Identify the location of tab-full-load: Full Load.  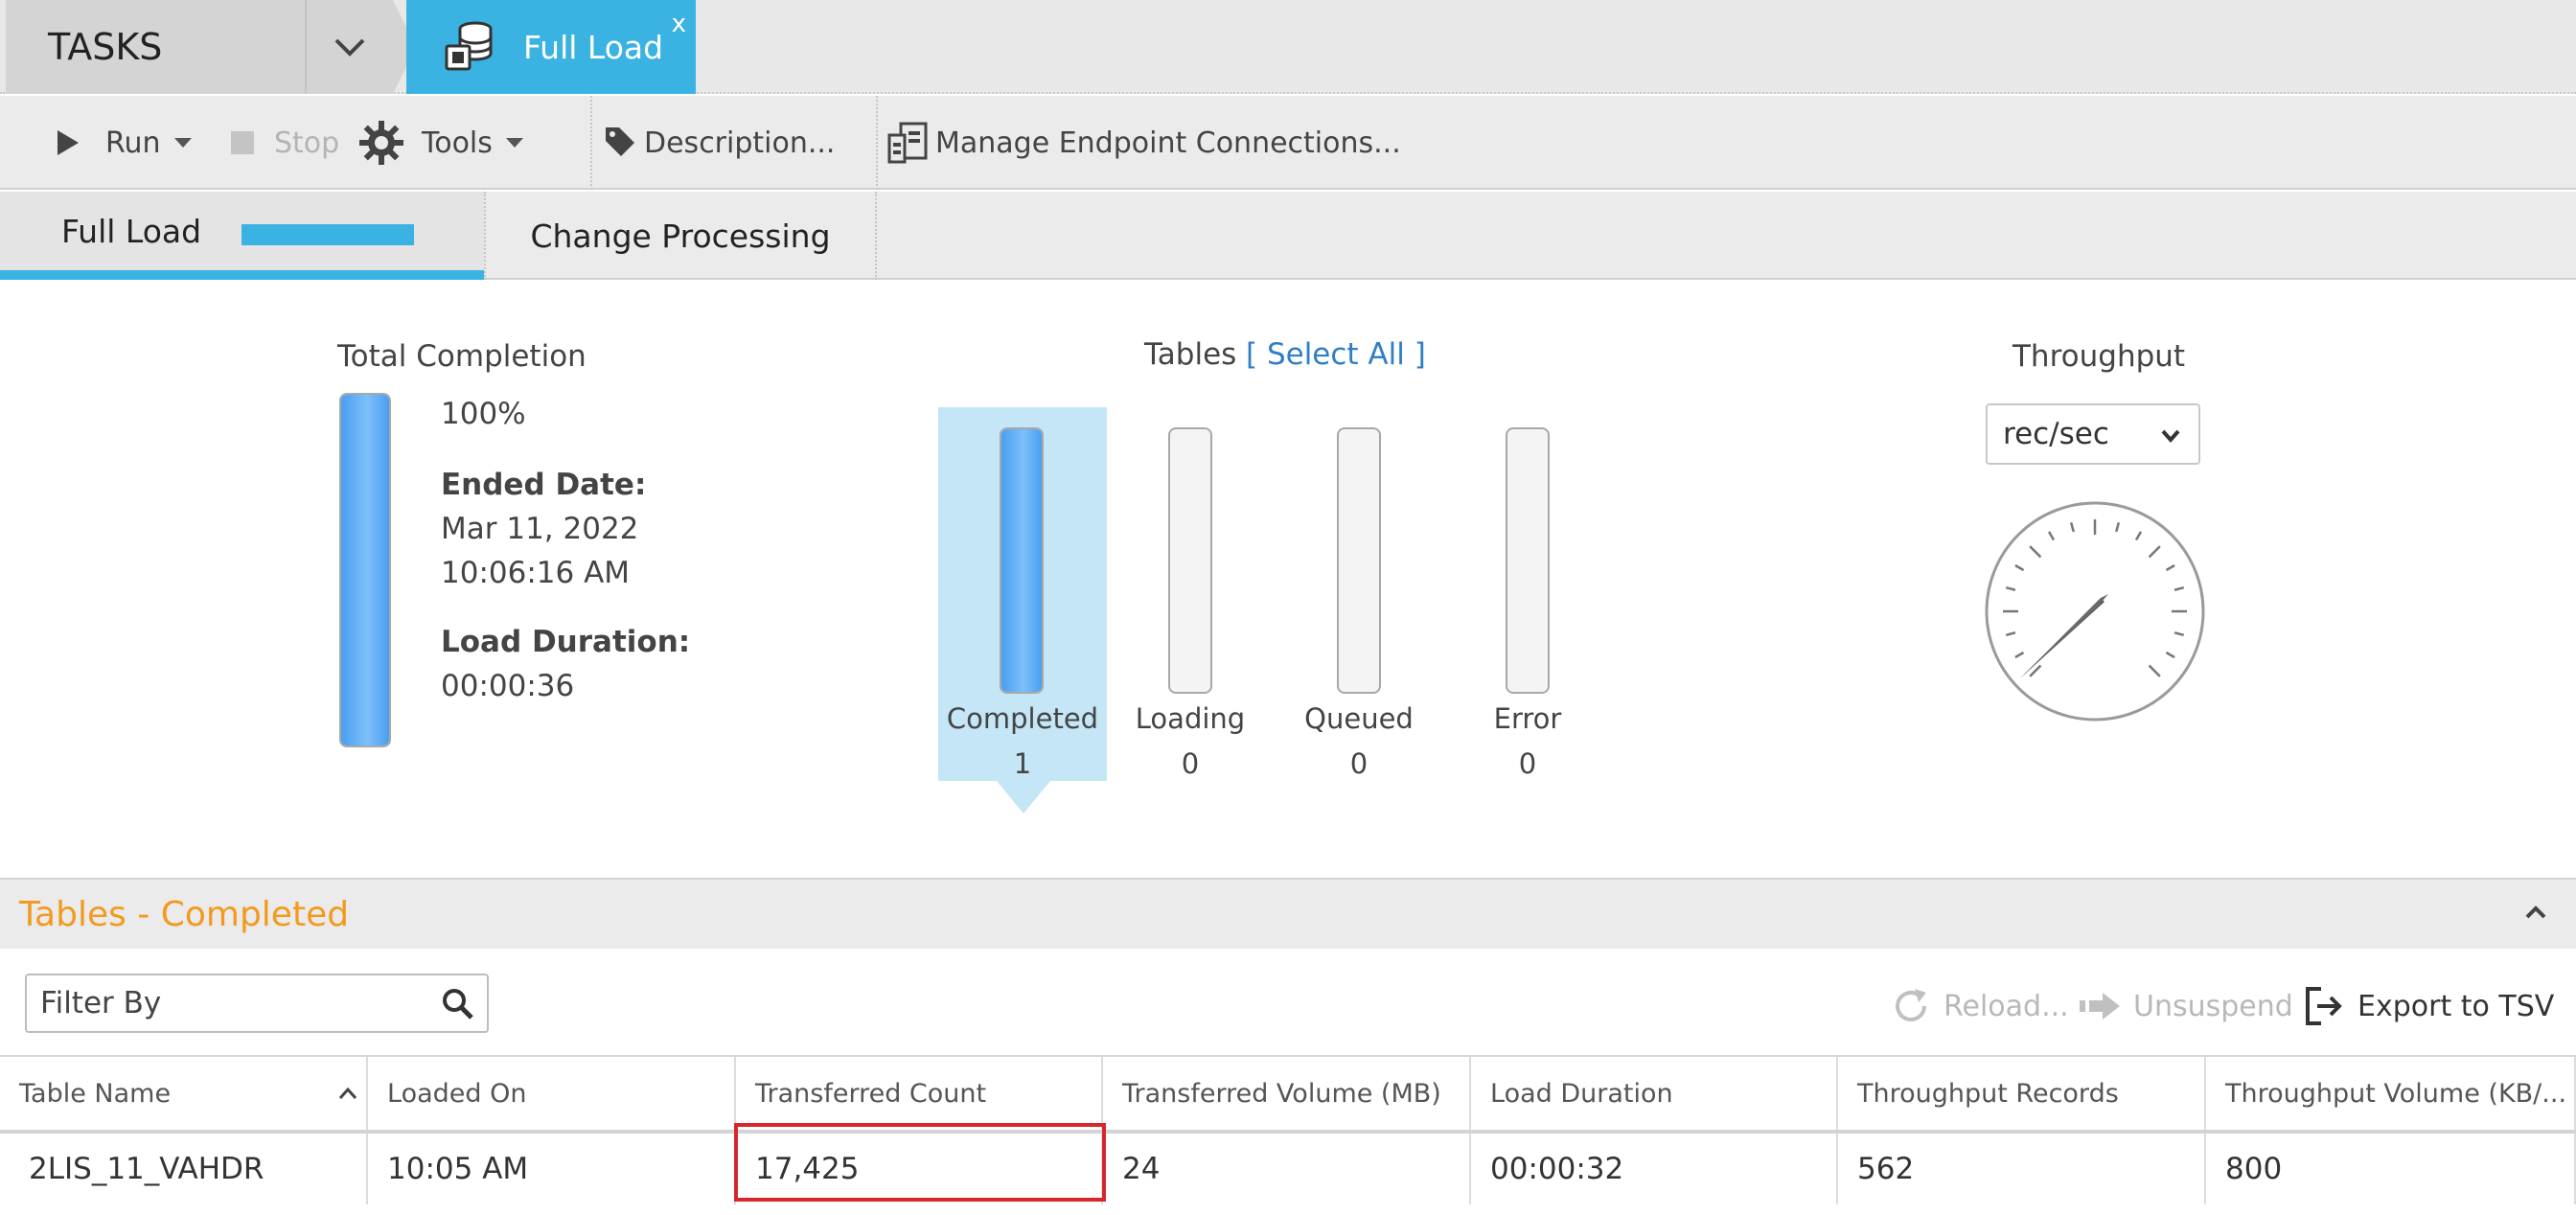
(242, 236).